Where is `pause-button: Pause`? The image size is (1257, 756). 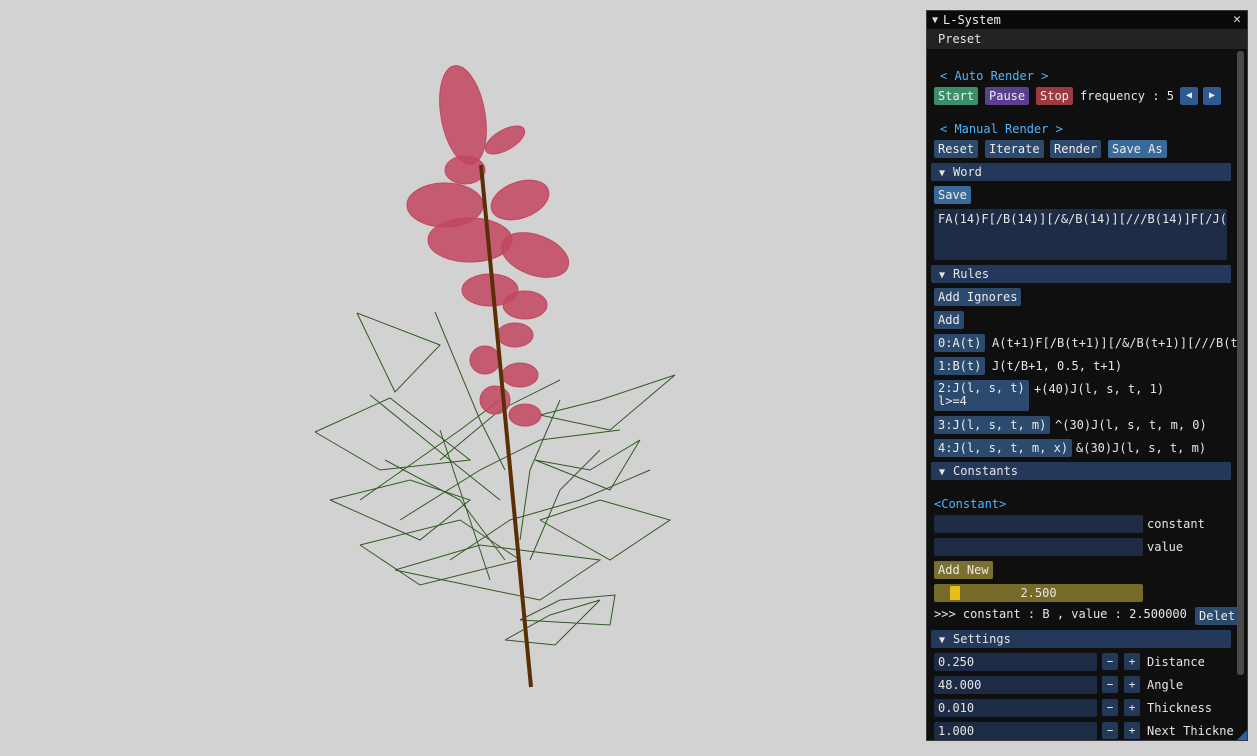
pause-button: Pause is located at coordinates (1007, 96).